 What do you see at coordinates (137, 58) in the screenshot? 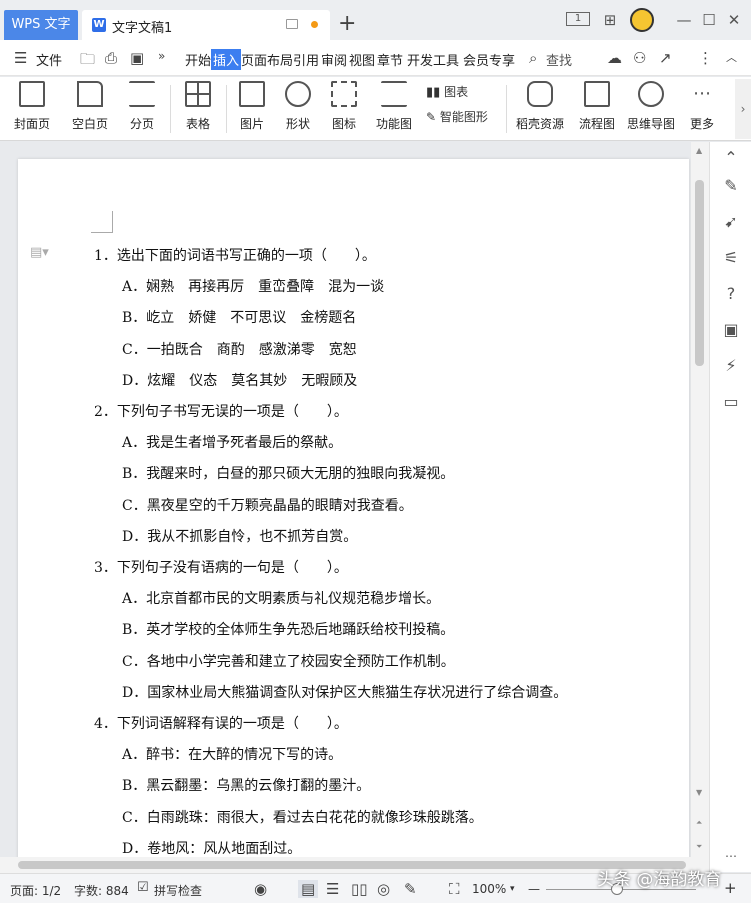
I see `save-icon: ▣` at bounding box center [137, 58].